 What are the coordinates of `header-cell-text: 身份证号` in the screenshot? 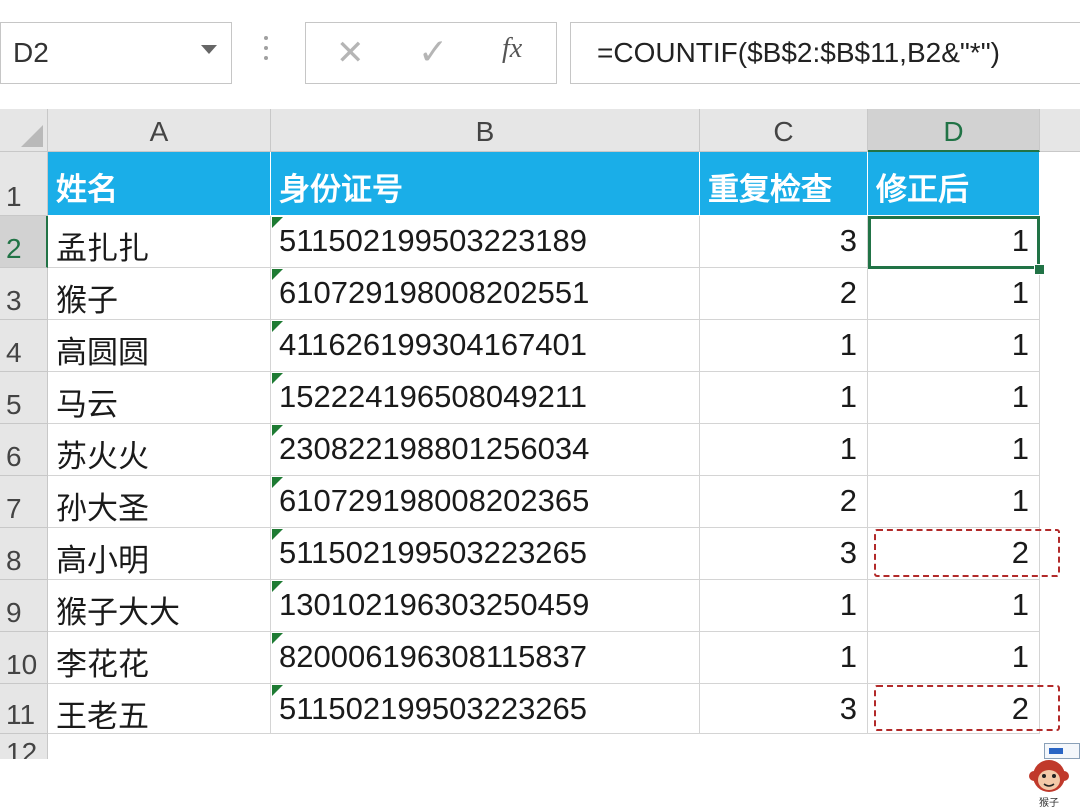 It's located at (341, 189).